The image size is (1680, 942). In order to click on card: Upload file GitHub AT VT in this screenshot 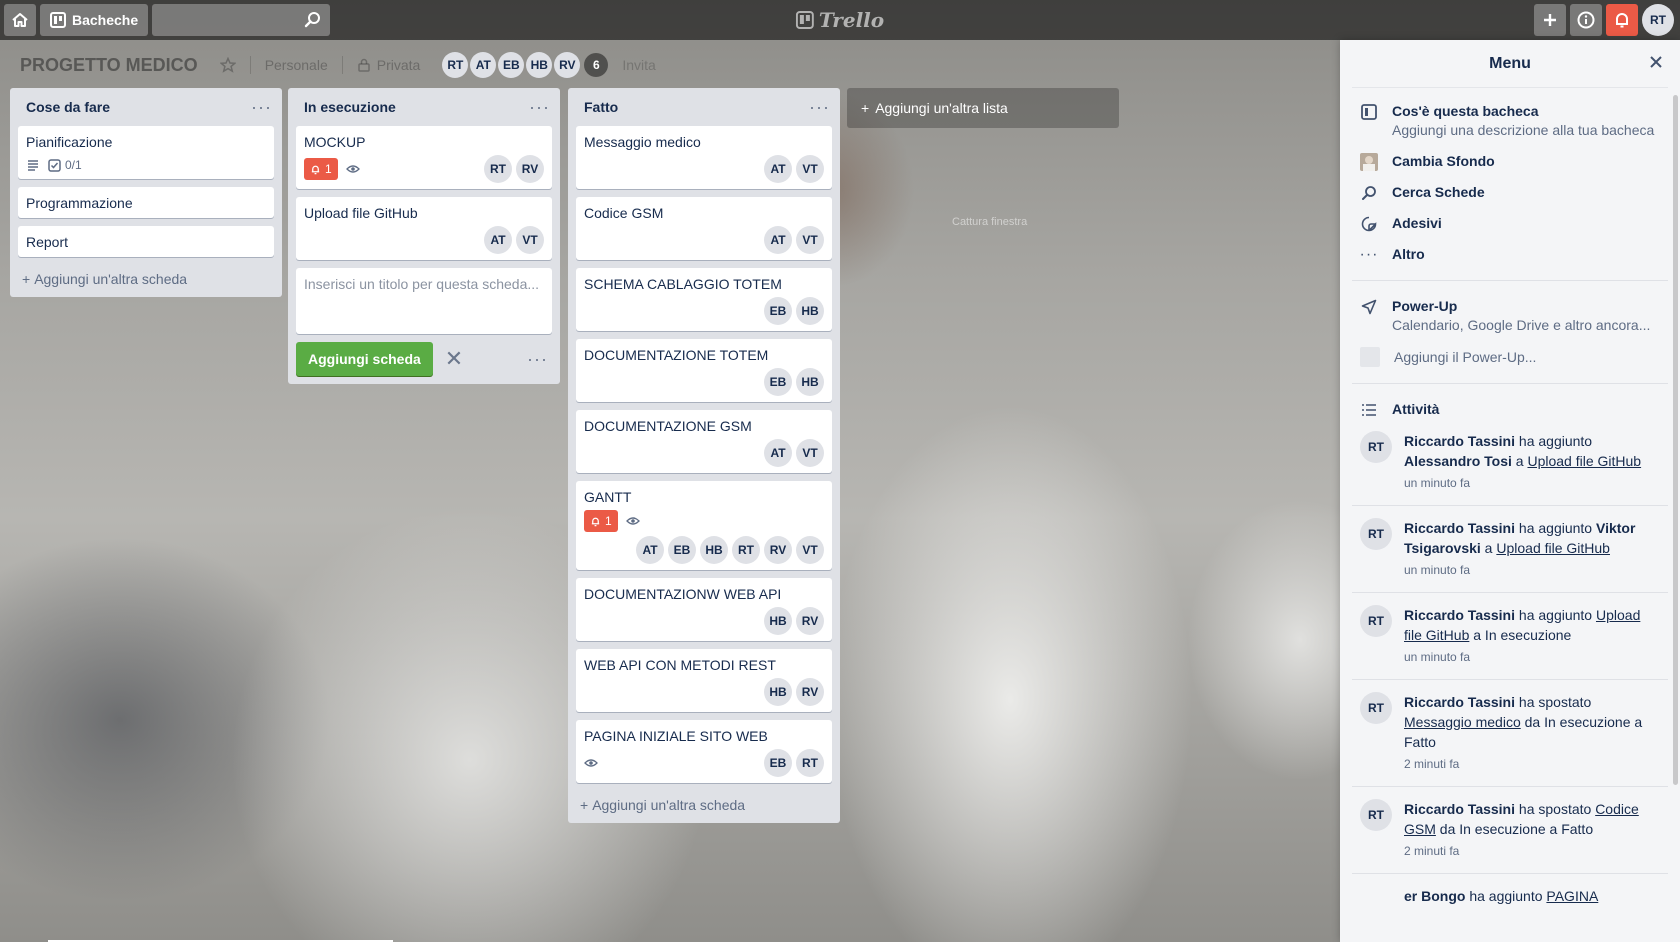, I will do `click(424, 228)`.